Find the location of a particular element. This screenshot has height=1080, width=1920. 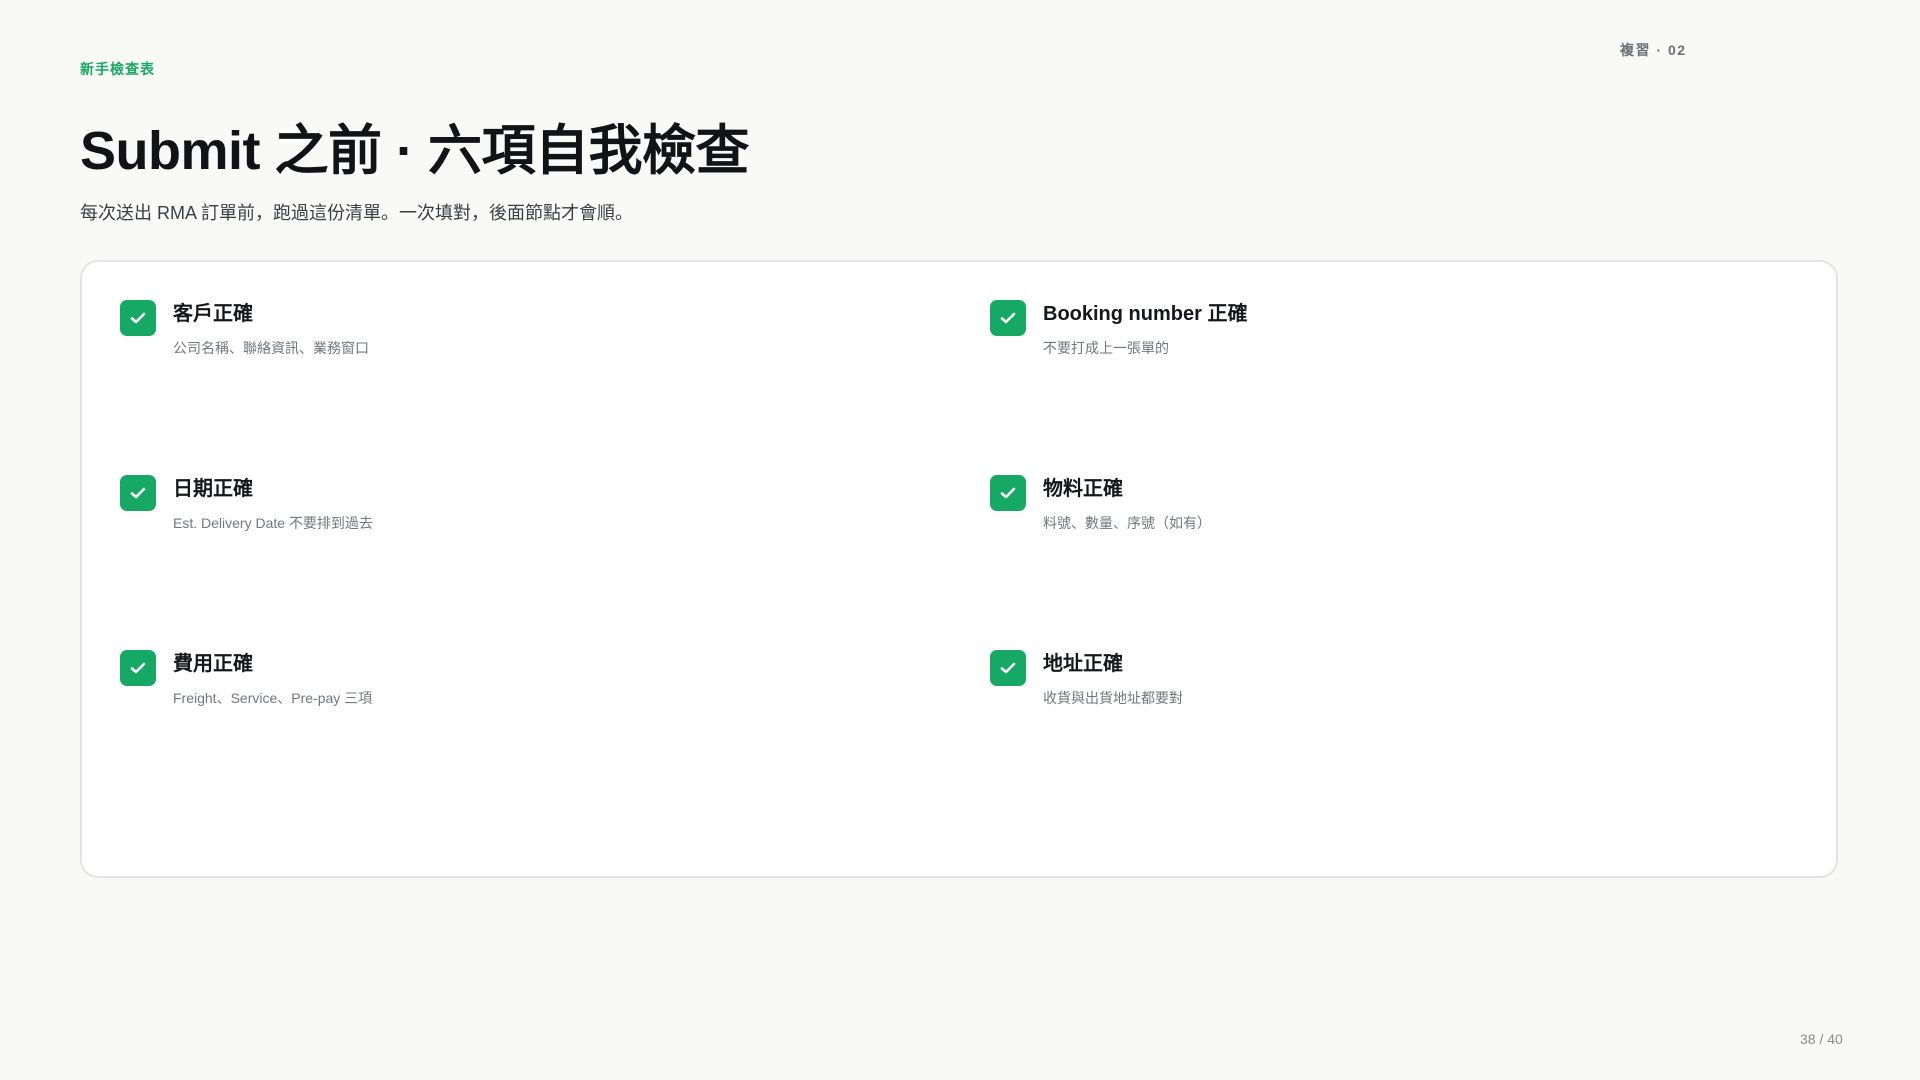

review-tag: 複習 · 02 is located at coordinates (1653, 50).